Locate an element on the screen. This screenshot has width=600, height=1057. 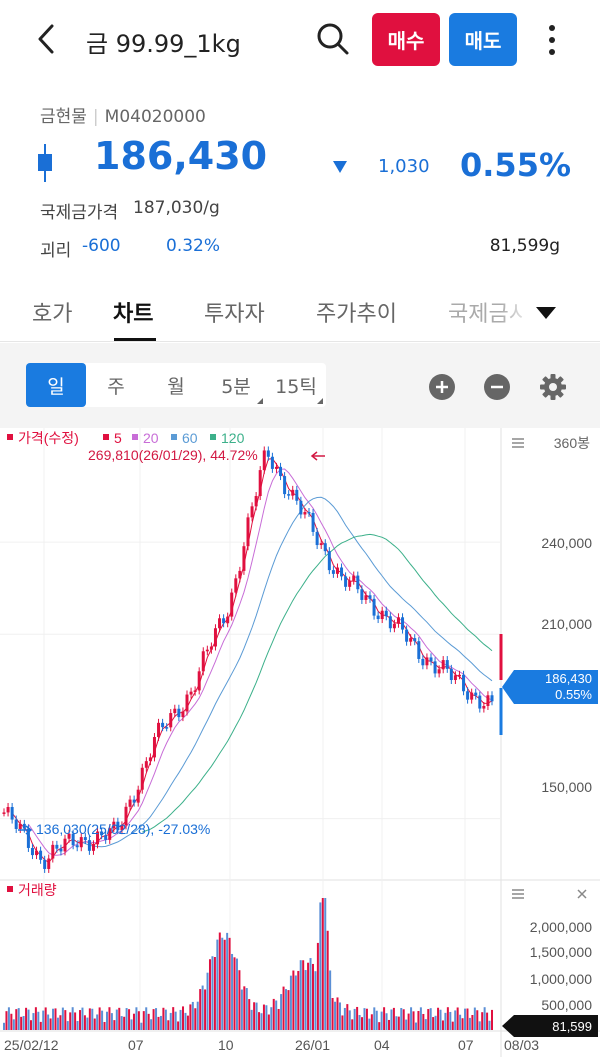
tab-bar: 호가 차트 투자자 주가추이 국제금시 is located at coordinates (300, 313).